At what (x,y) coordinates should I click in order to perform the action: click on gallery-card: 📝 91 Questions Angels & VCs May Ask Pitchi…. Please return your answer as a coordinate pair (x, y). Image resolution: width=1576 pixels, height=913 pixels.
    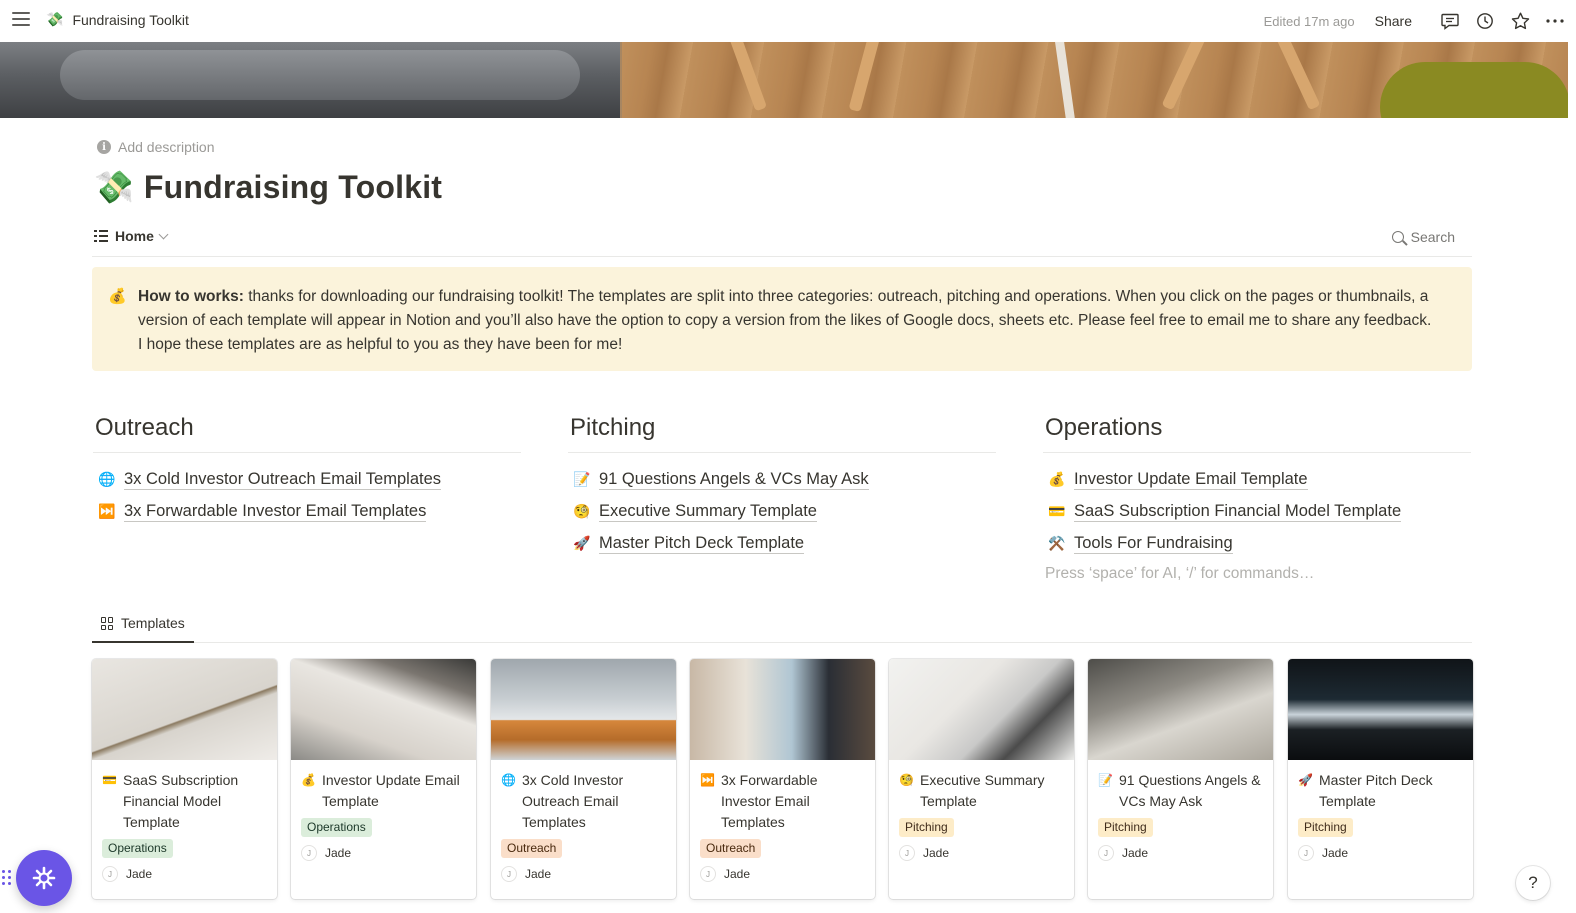
    Looking at the image, I should click on (1180, 779).